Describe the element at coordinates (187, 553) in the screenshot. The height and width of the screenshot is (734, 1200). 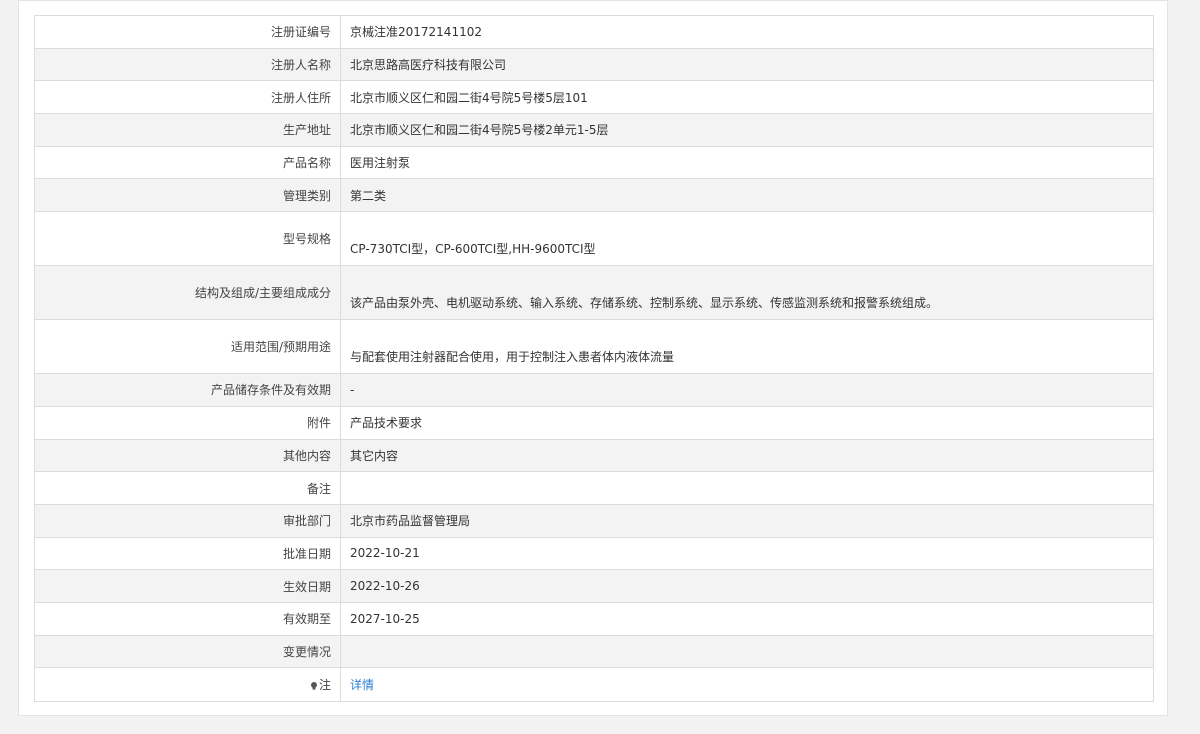
I see `row-label-approval-date: 批准日期` at that location.